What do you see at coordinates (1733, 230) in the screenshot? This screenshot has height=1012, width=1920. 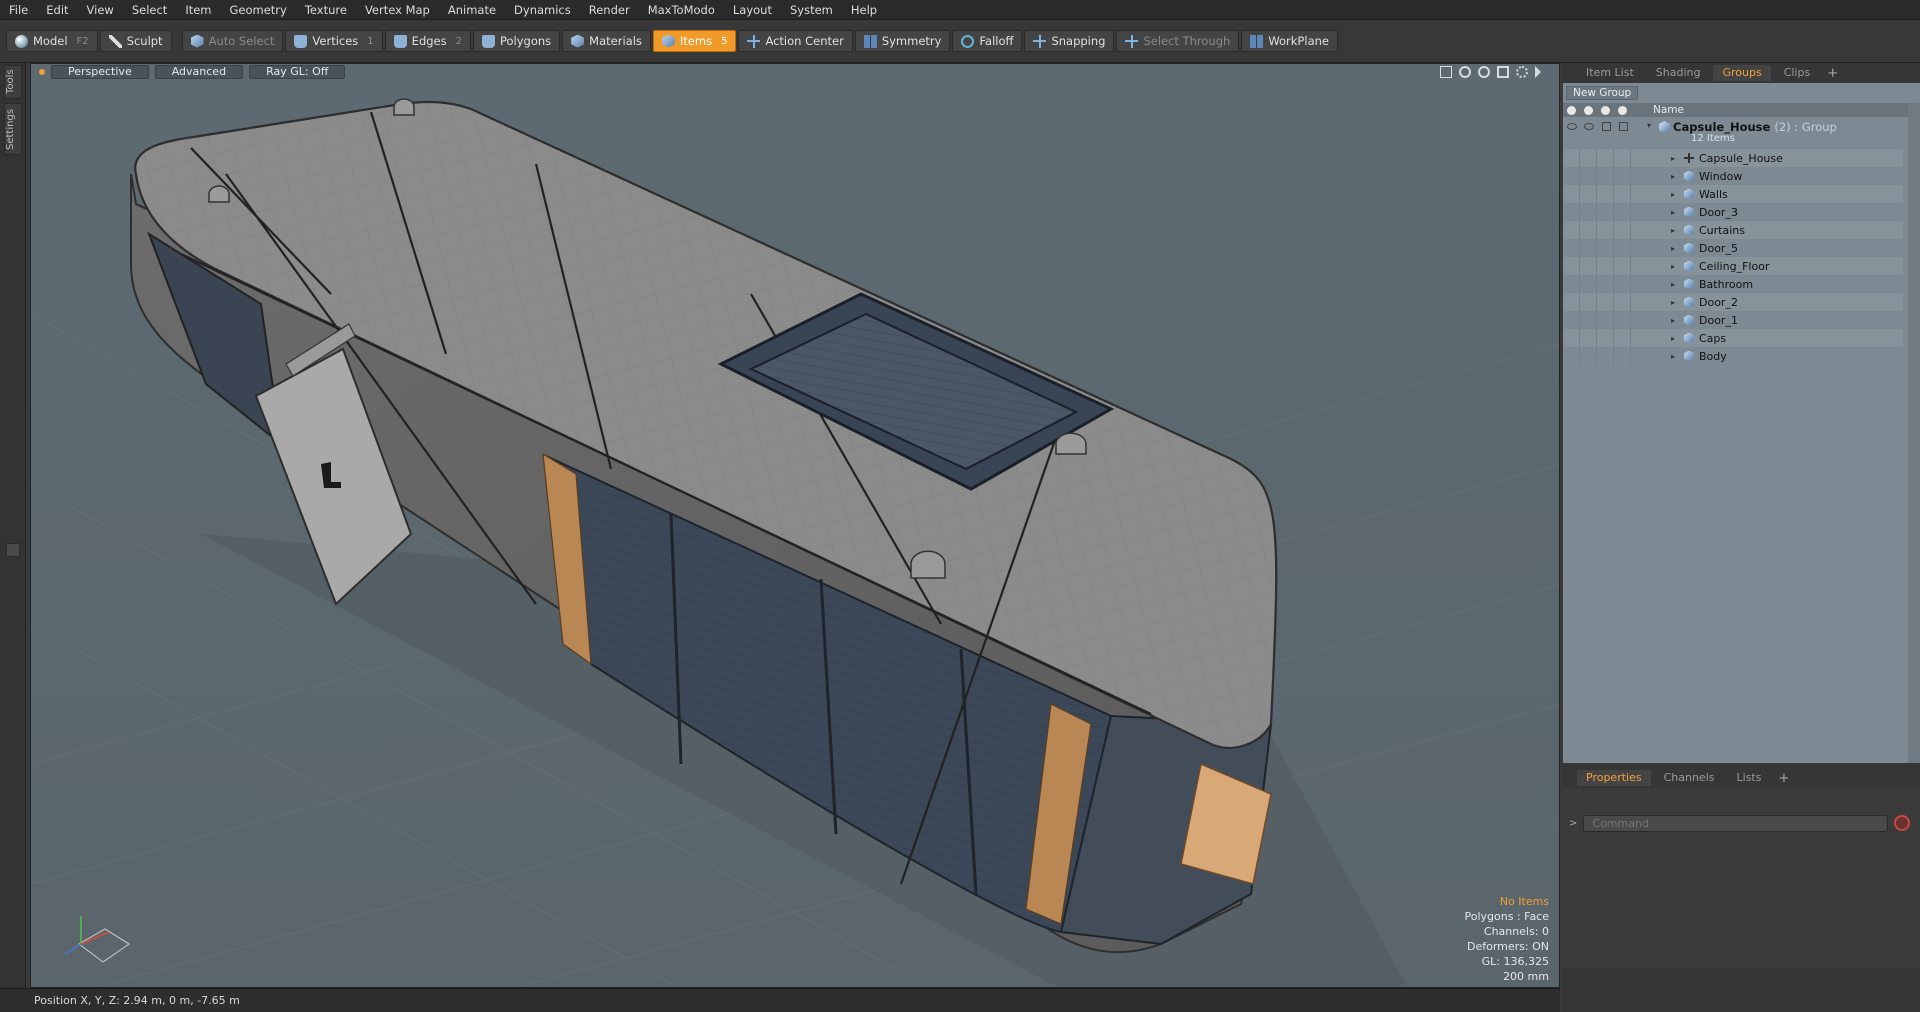 I see `tree-item-curtains: ▸ Curtains` at bounding box center [1733, 230].